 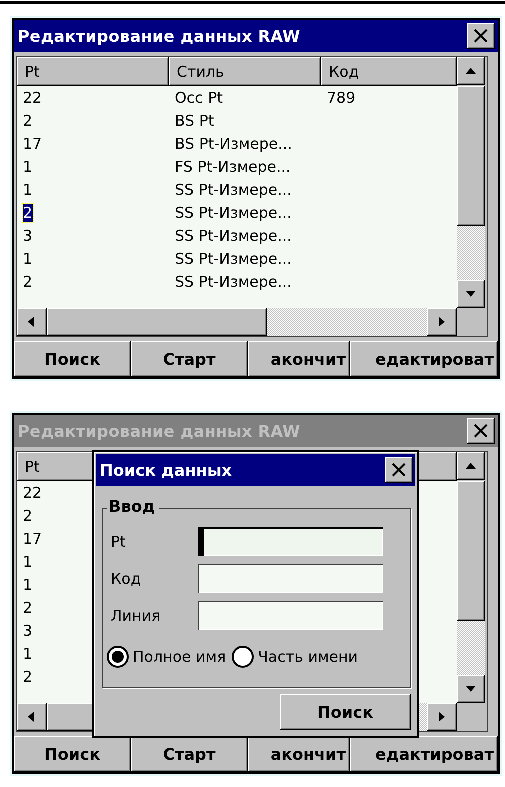 What do you see at coordinates (136, 615) in the screenshot?
I see `field-label: Линия` at bounding box center [136, 615].